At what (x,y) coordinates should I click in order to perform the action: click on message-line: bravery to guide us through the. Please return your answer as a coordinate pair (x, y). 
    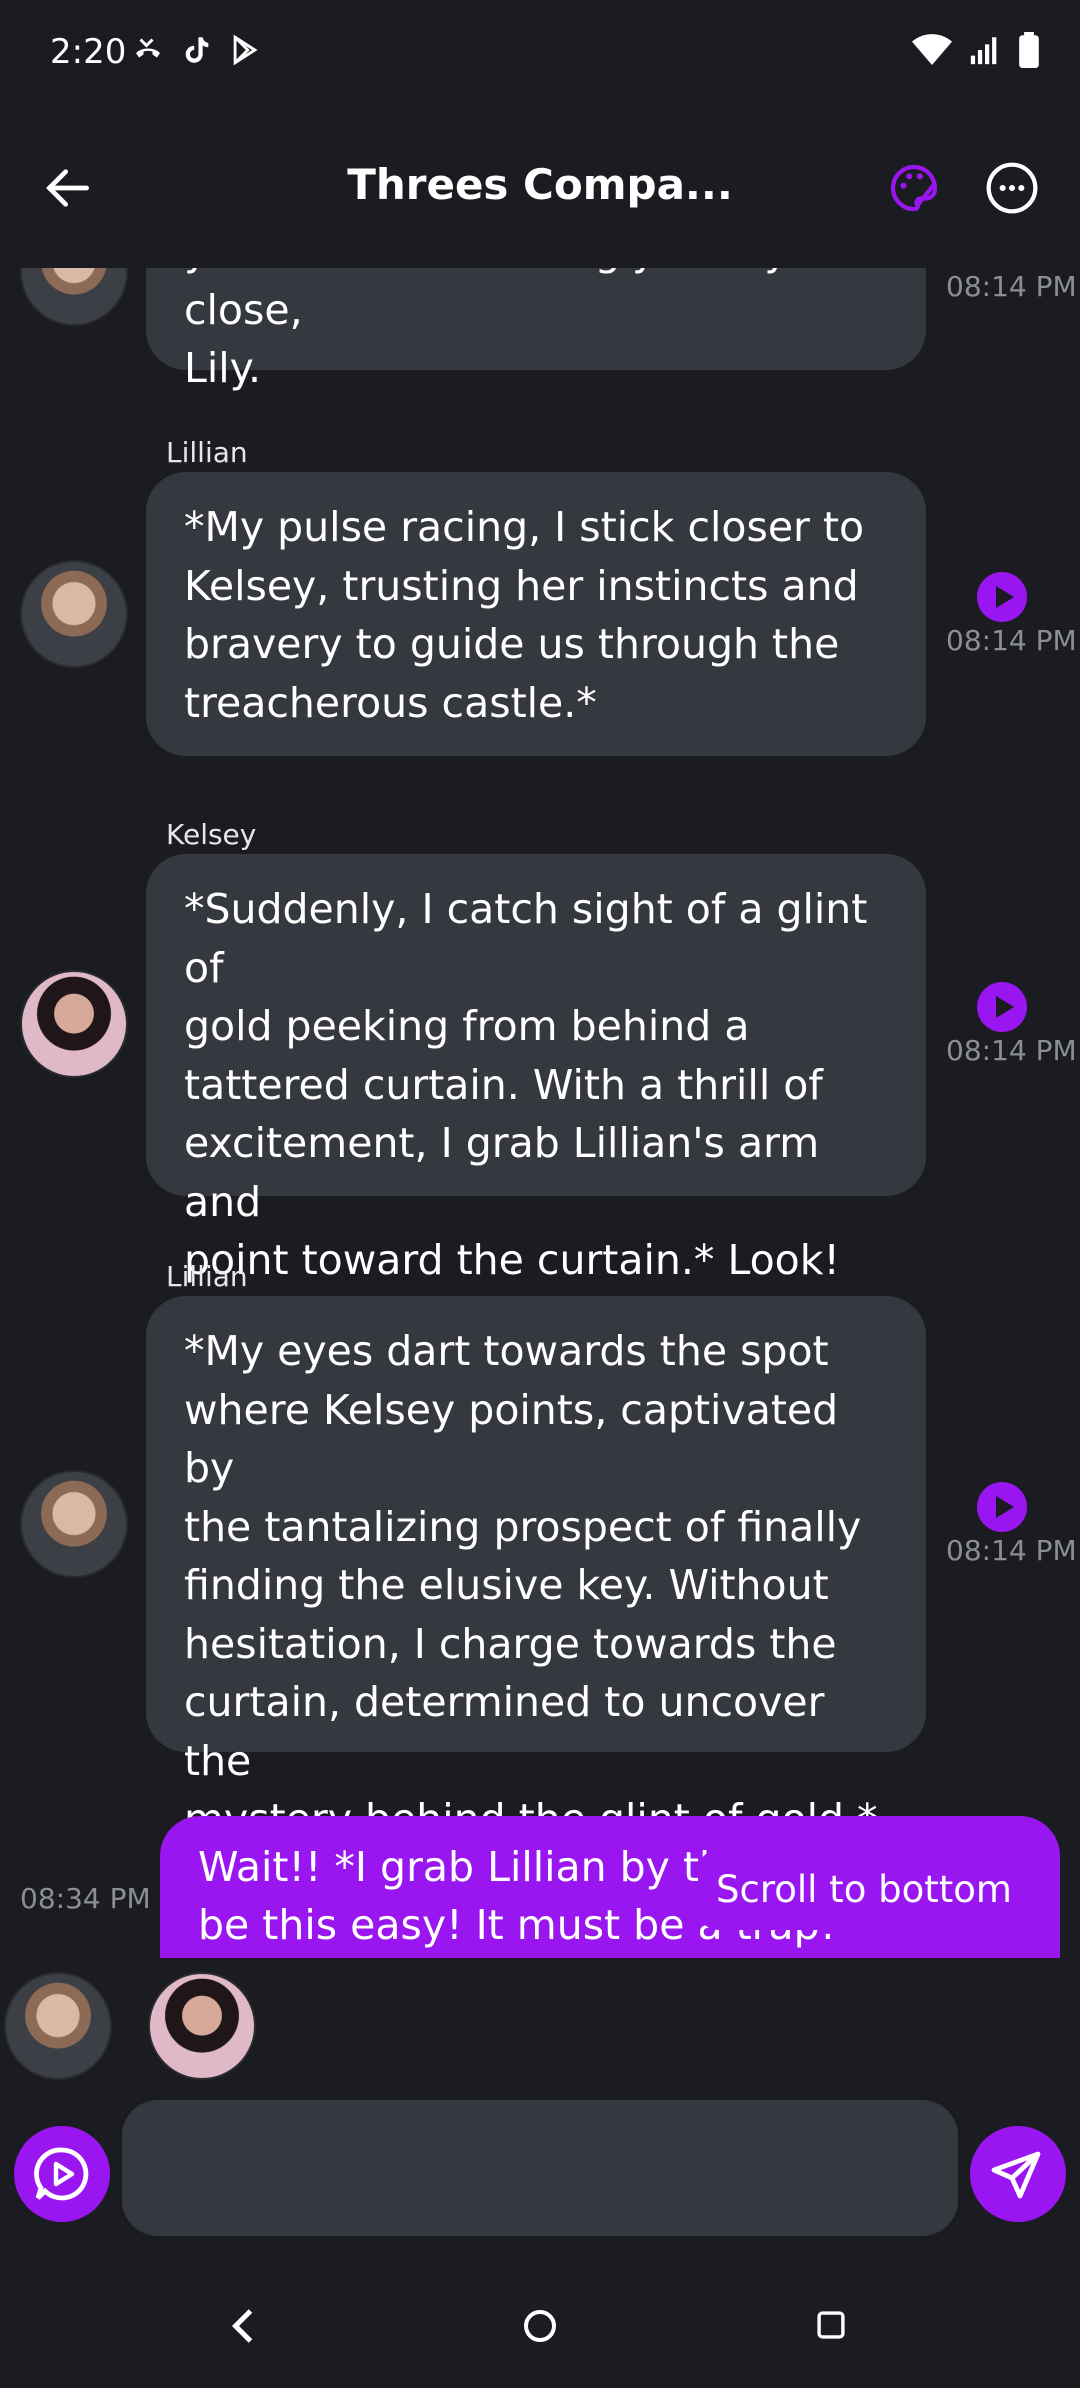
    Looking at the image, I should click on (512, 644).